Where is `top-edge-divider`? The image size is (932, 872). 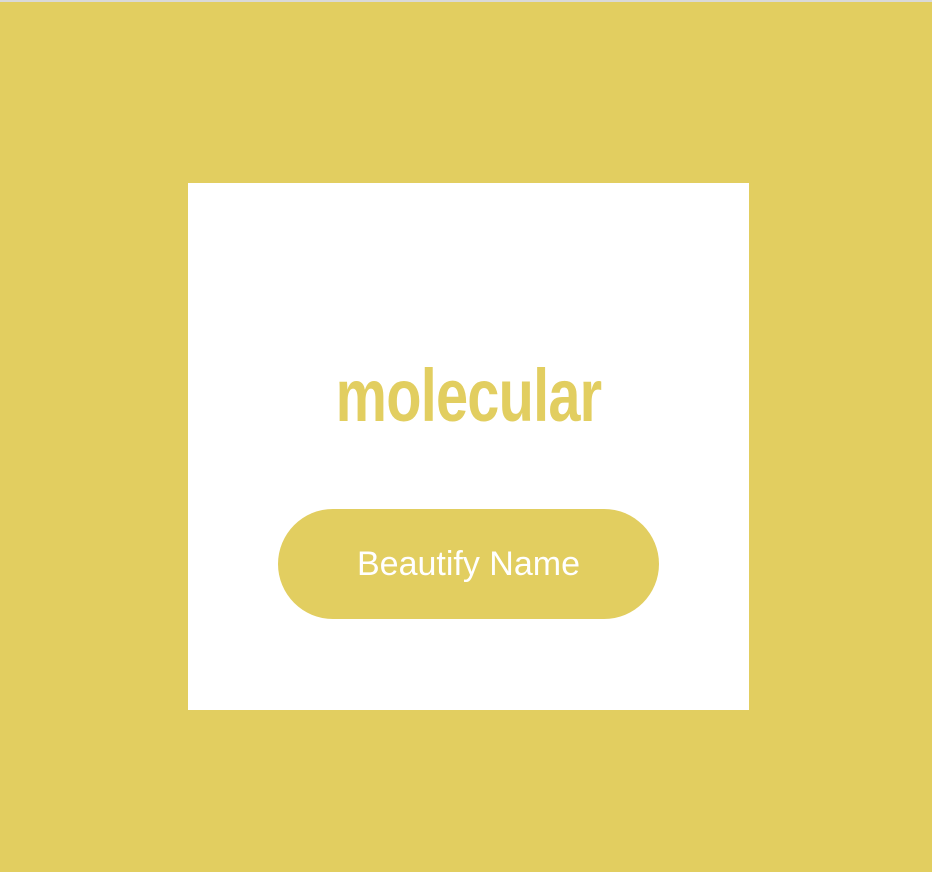
top-edge-divider is located at coordinates (466, 1).